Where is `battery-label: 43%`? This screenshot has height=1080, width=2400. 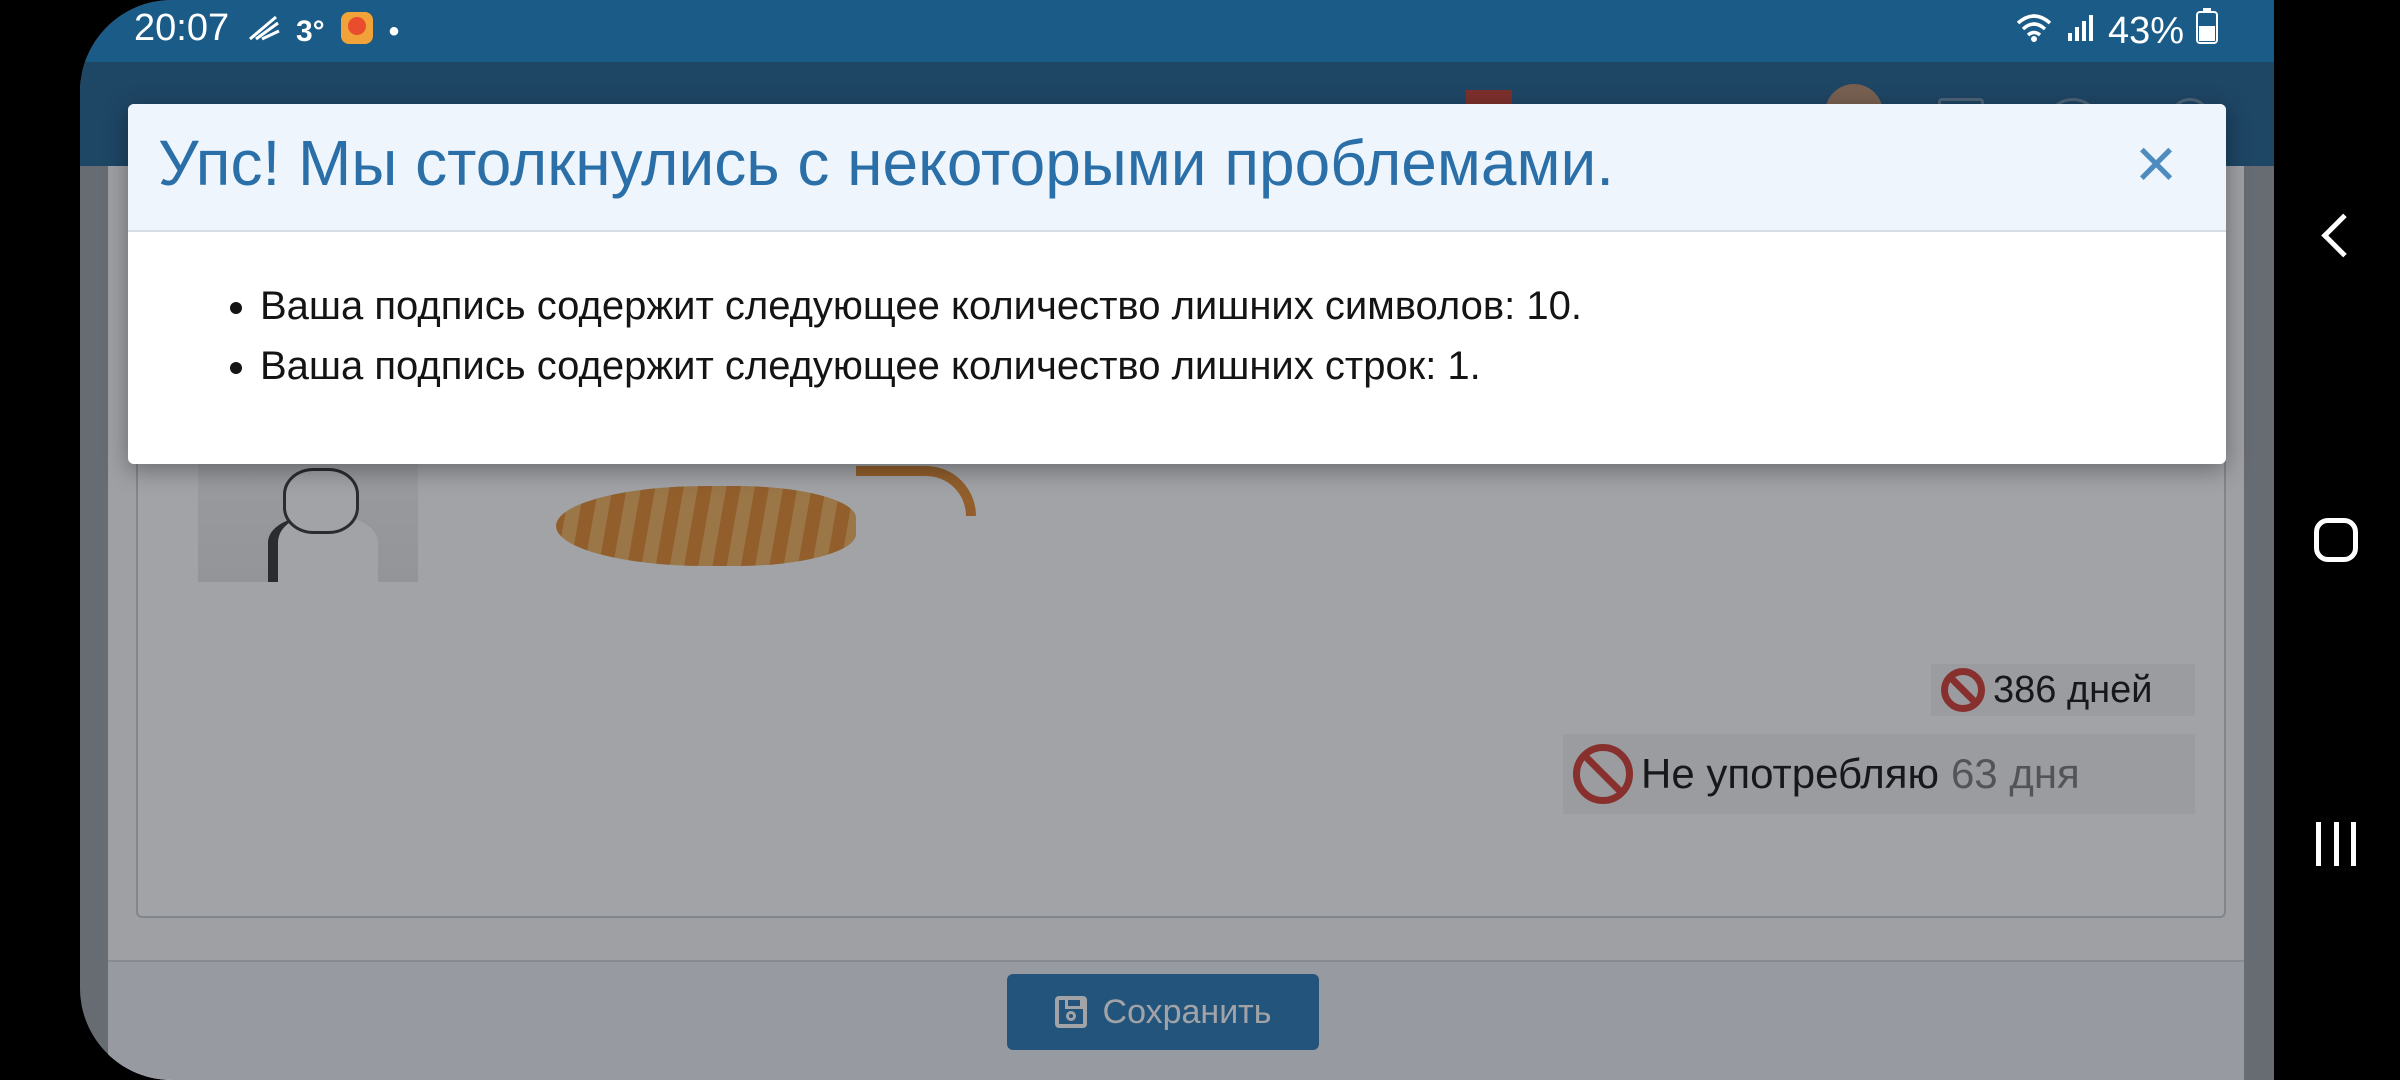
battery-label: 43% is located at coordinates (2145, 30).